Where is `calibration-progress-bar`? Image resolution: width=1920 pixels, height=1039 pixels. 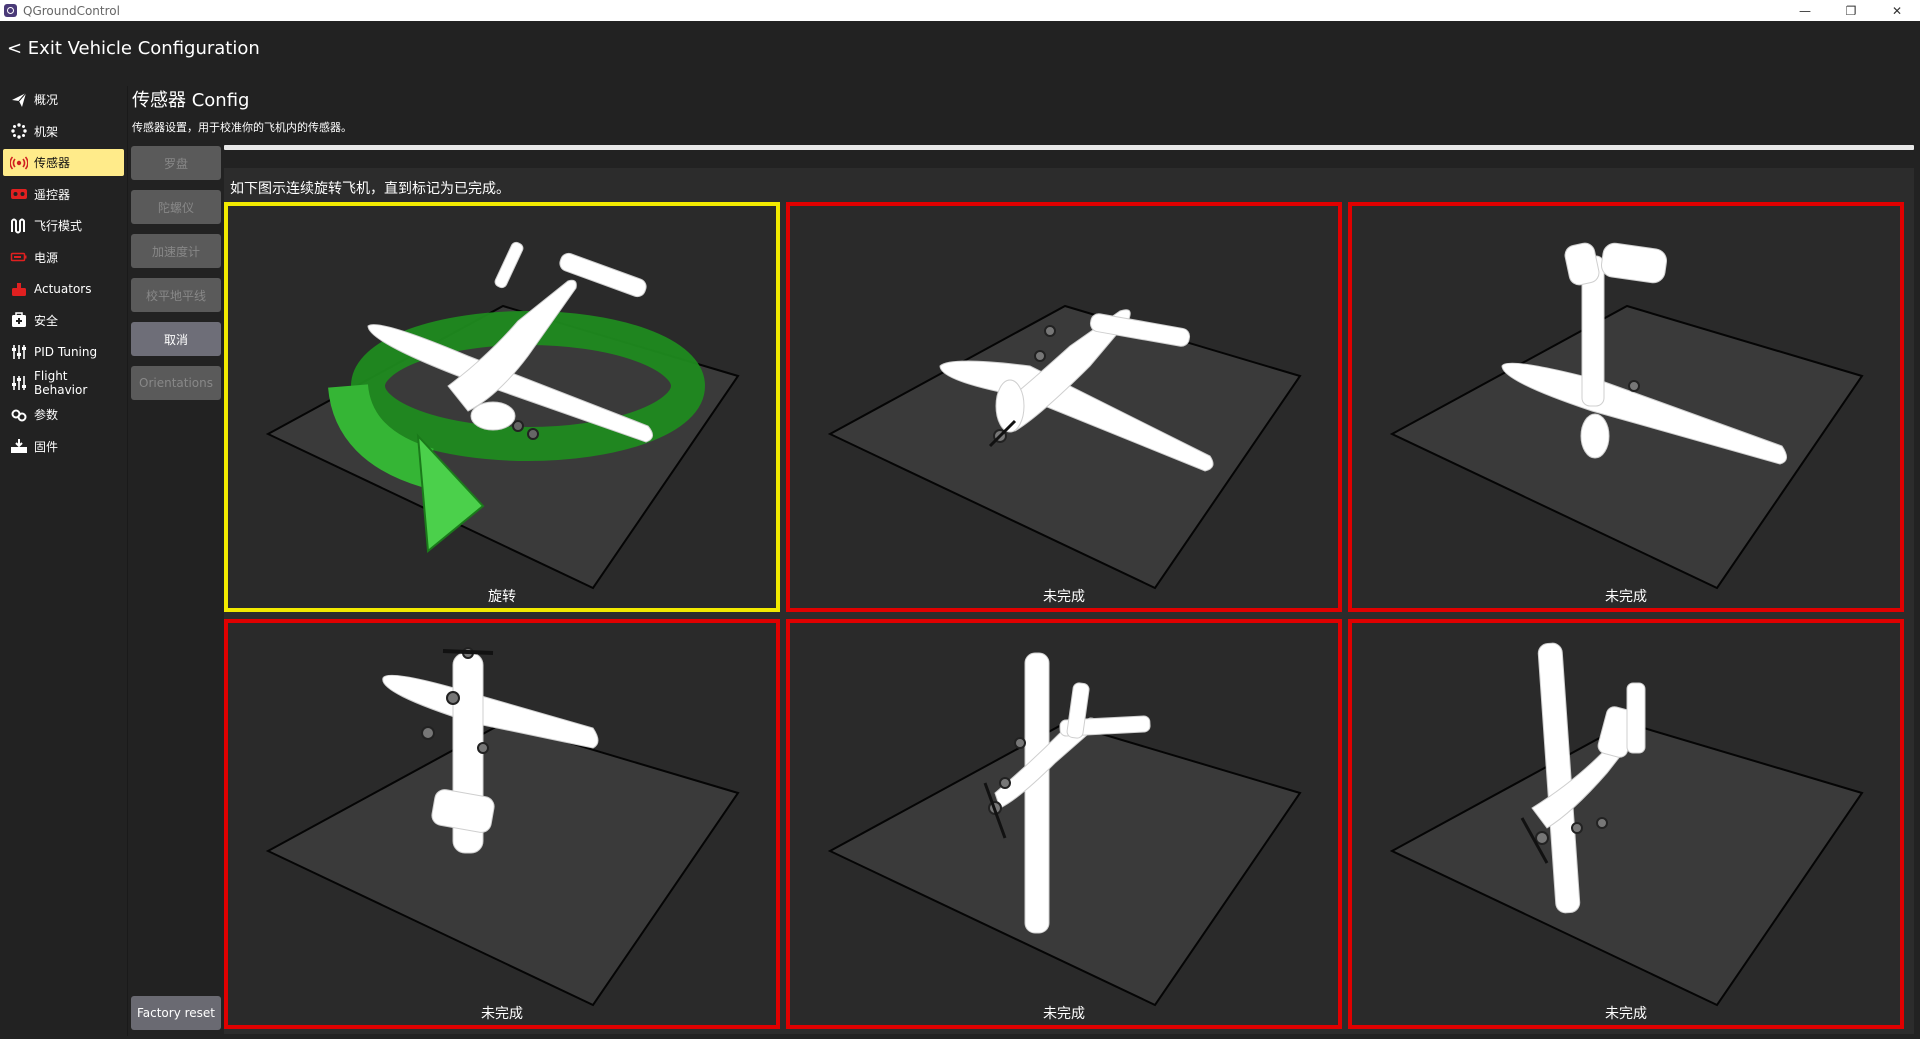
calibration-progress-bar is located at coordinates (1069, 147).